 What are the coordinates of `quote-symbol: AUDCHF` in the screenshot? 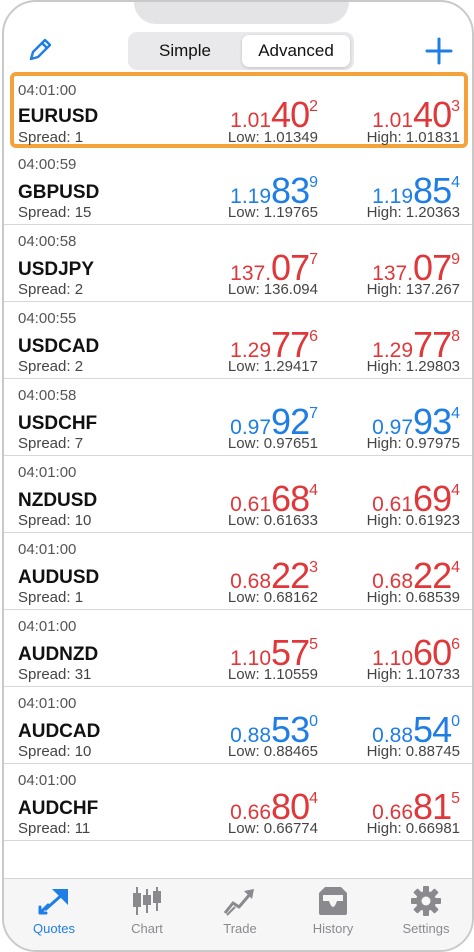 It's located at (58, 808).